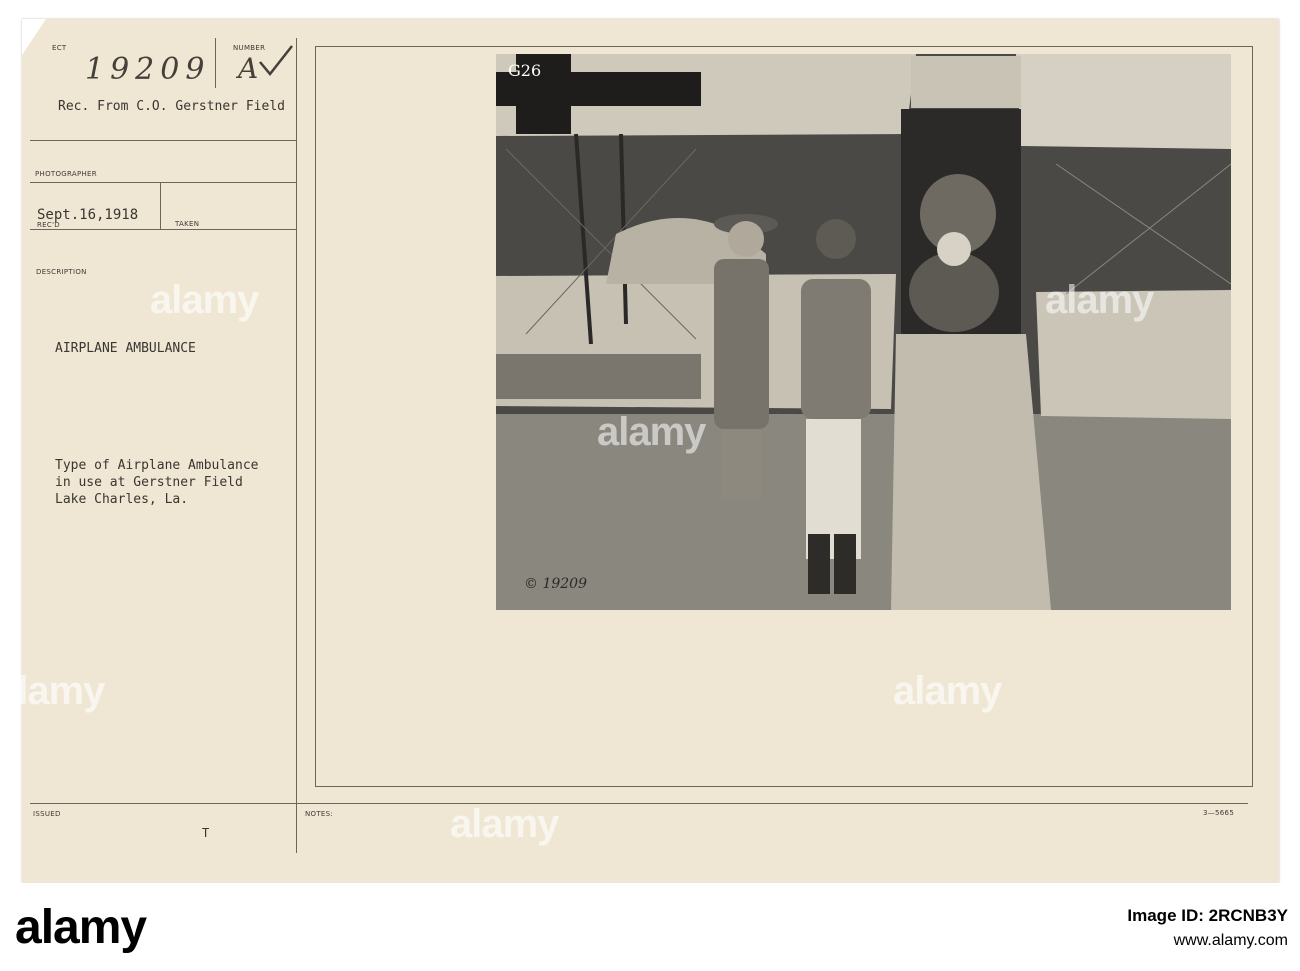  Describe the element at coordinates (1219, 813) in the screenshot. I see `form-code: 3—5665` at that location.